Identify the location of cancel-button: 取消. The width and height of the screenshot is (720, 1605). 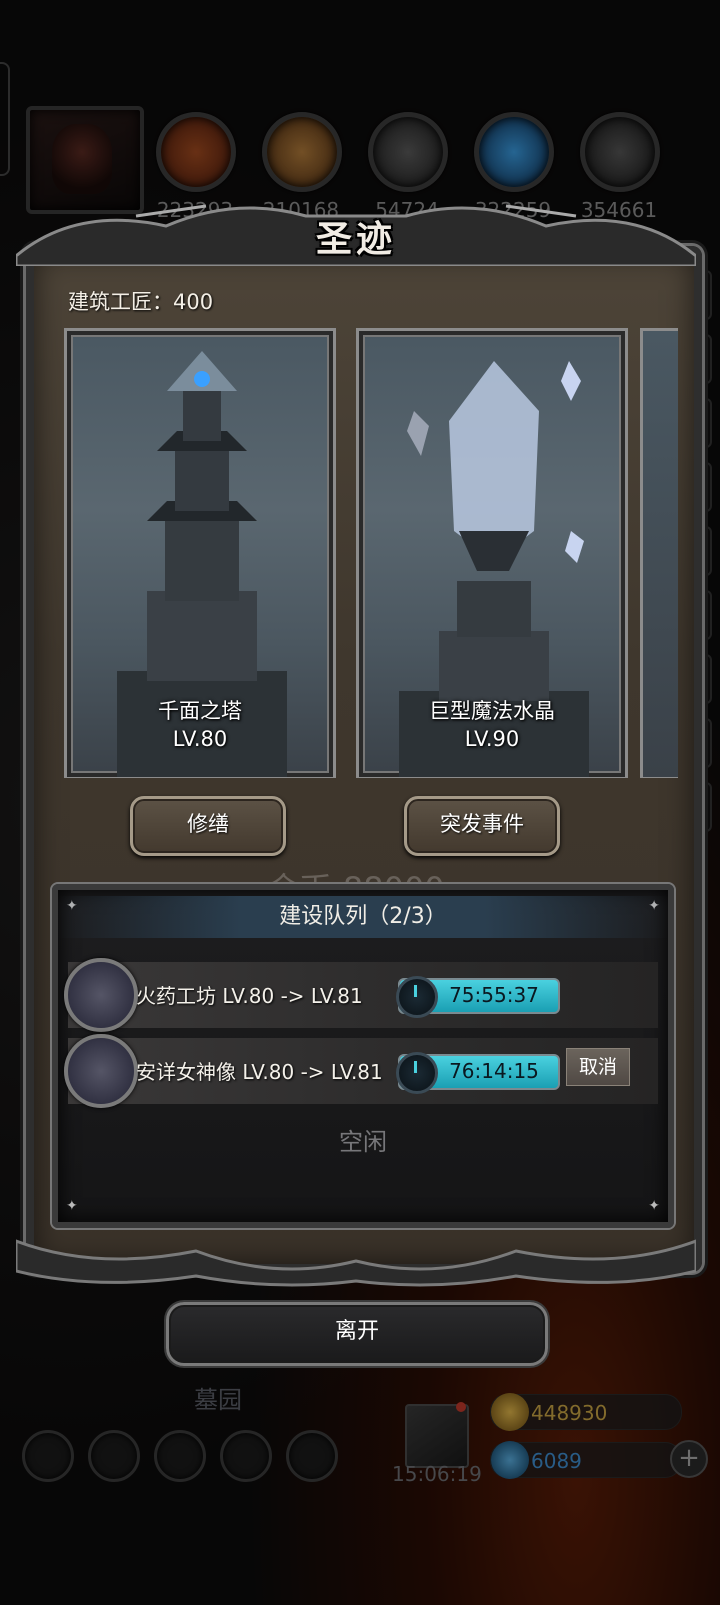
(598, 1067).